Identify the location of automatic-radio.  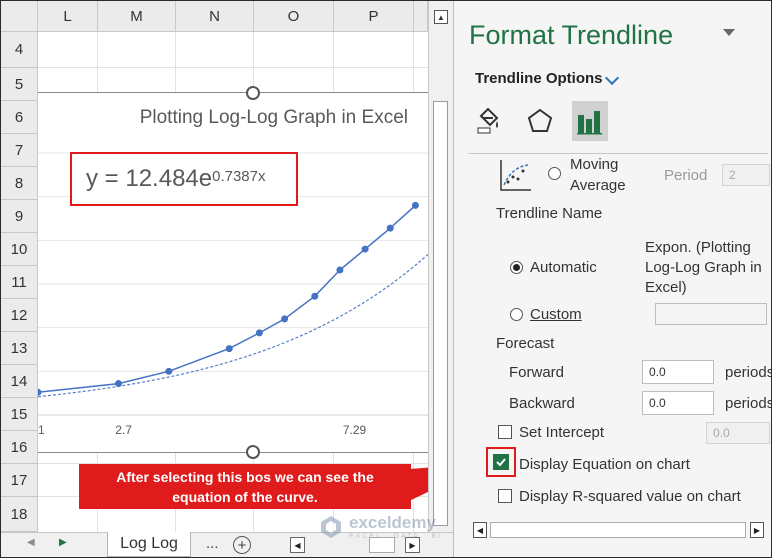
(516, 267).